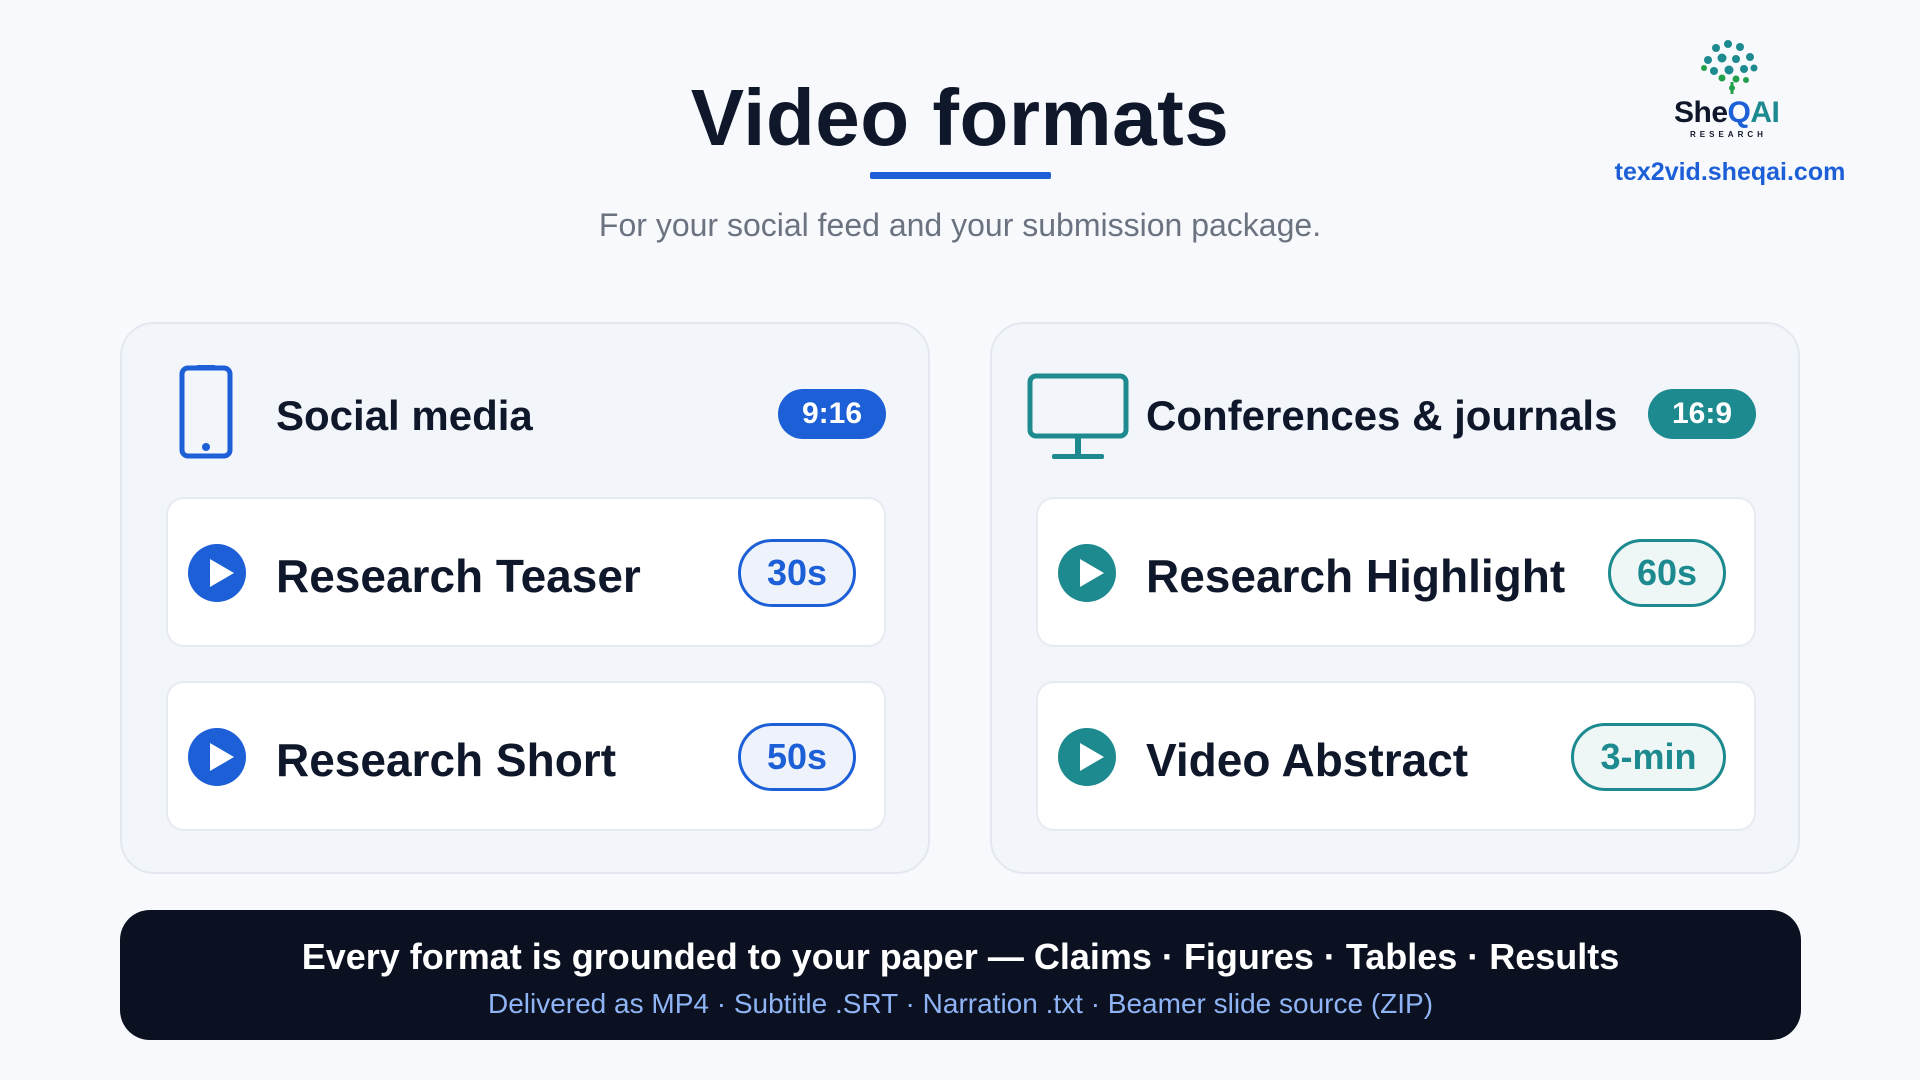 Image resolution: width=1920 pixels, height=1080 pixels. What do you see at coordinates (1382, 415) in the screenshot?
I see `panel-title-conferences: Conferences & journals` at bounding box center [1382, 415].